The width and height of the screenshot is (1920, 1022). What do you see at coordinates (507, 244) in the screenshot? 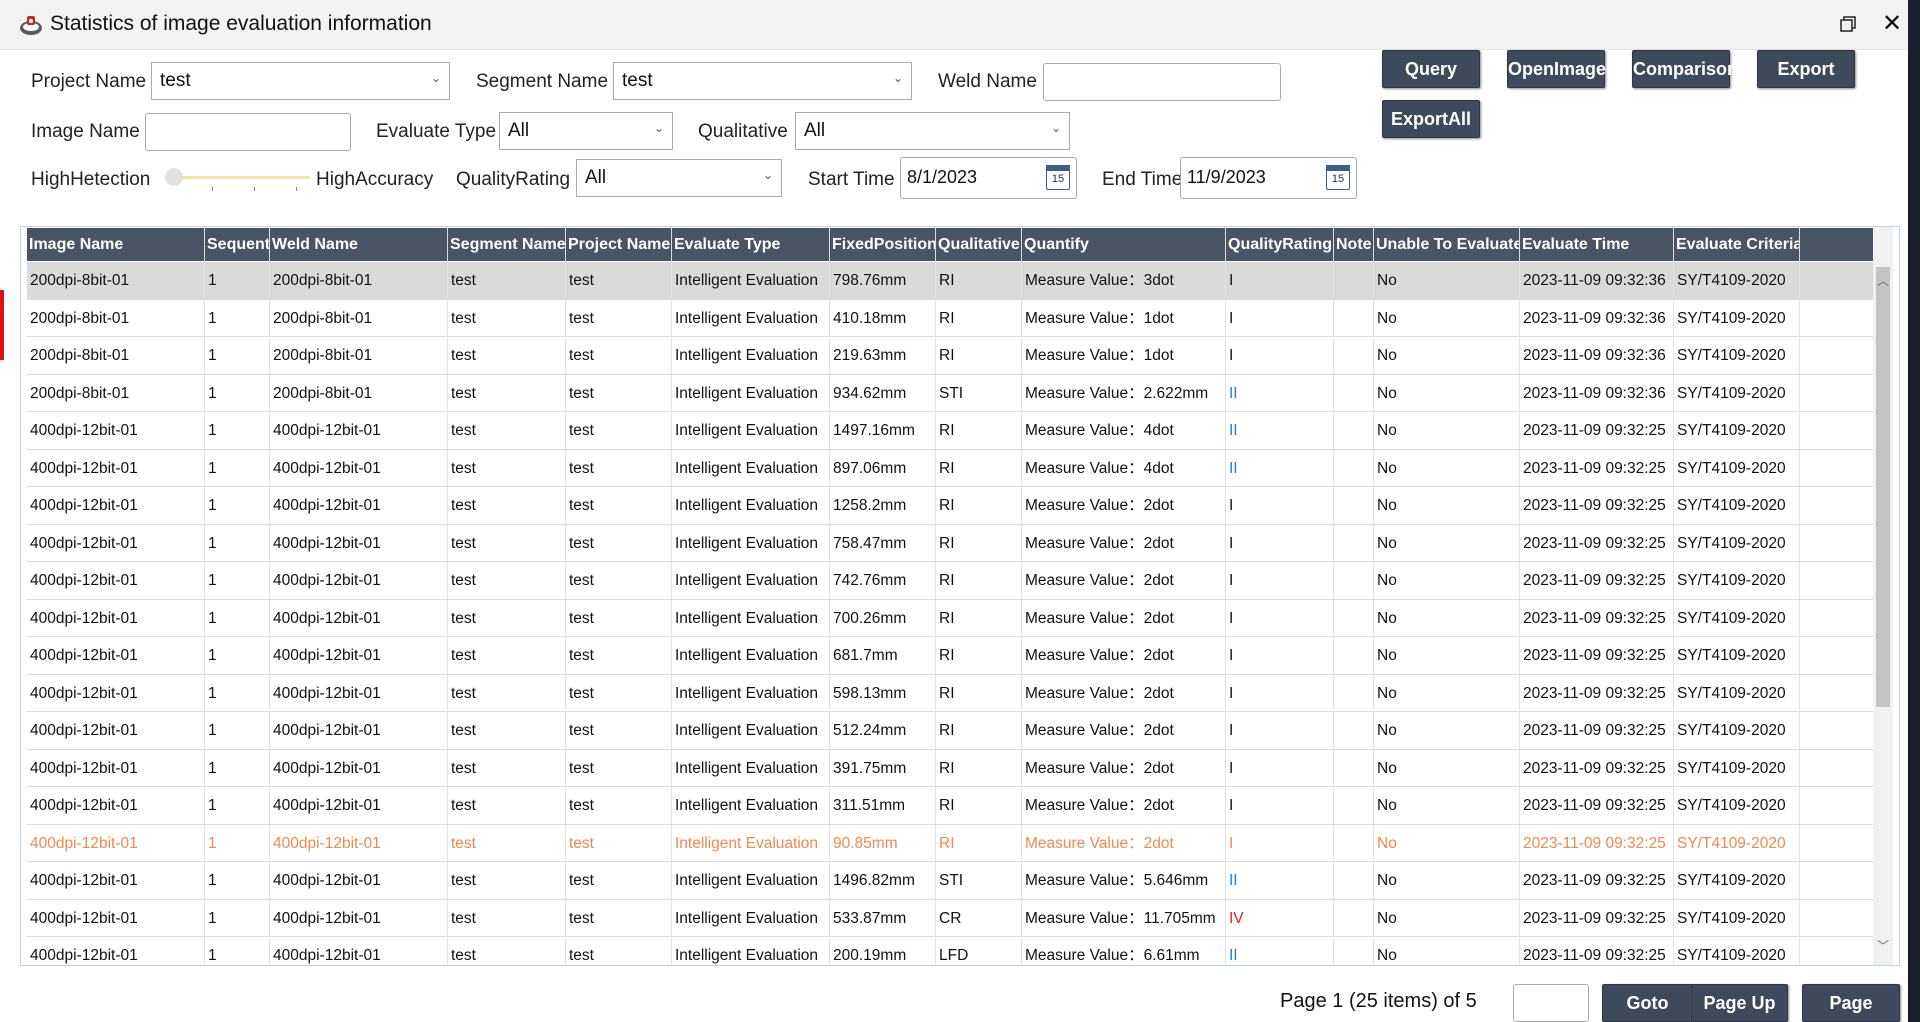
I see `column-header: Segment Name` at bounding box center [507, 244].